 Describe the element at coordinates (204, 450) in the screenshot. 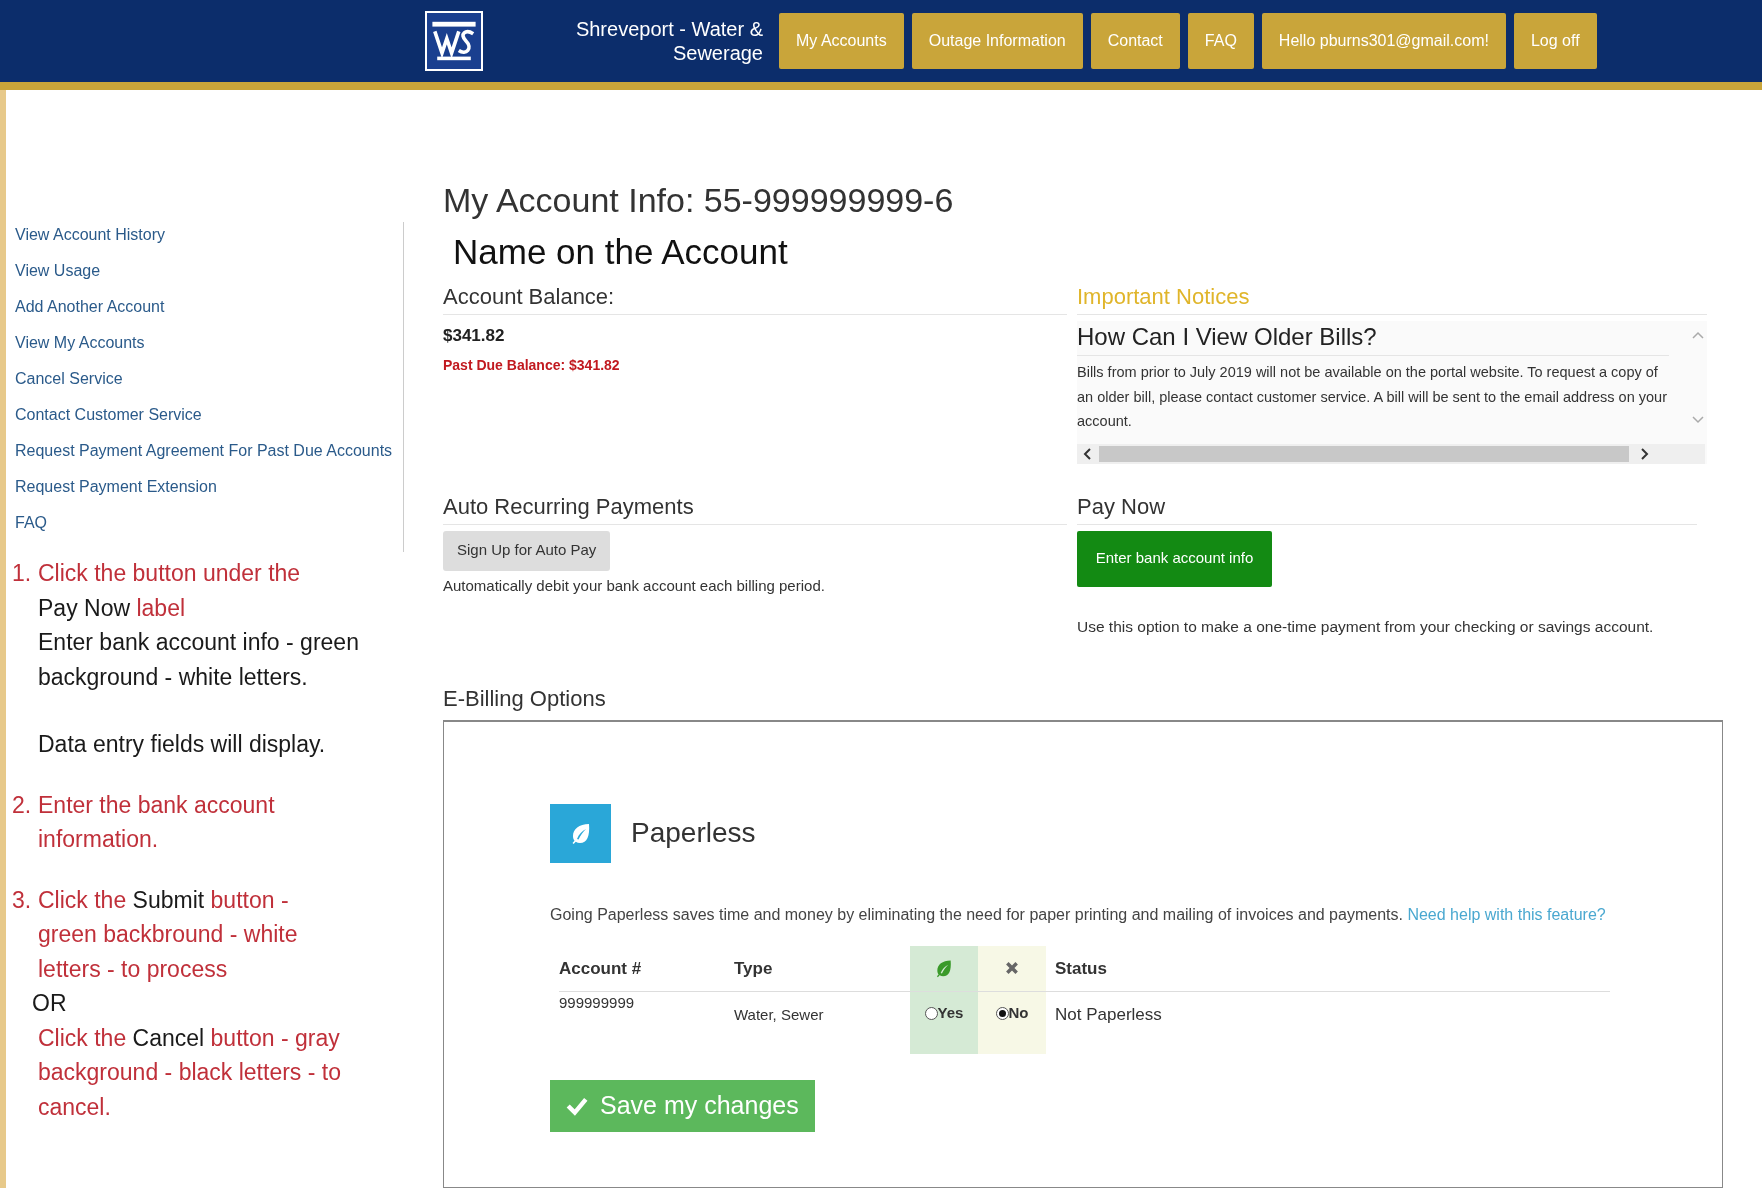

I see `sidebar-link: Request Payment Agreement For Past Due Accounts` at that location.